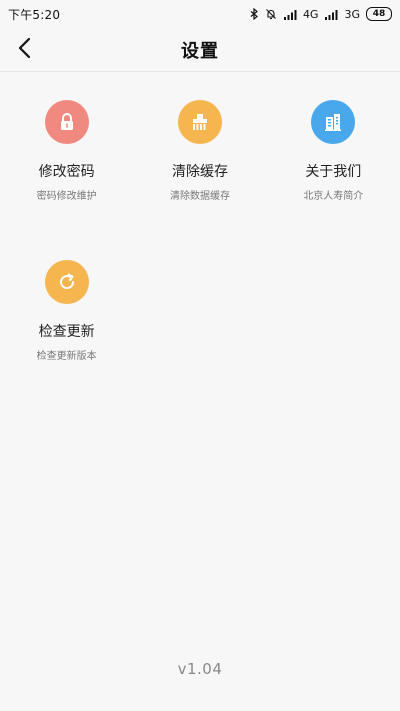 This screenshot has width=400, height=711. What do you see at coordinates (290, 14) in the screenshot?
I see `signal-icon-hd` at bounding box center [290, 14].